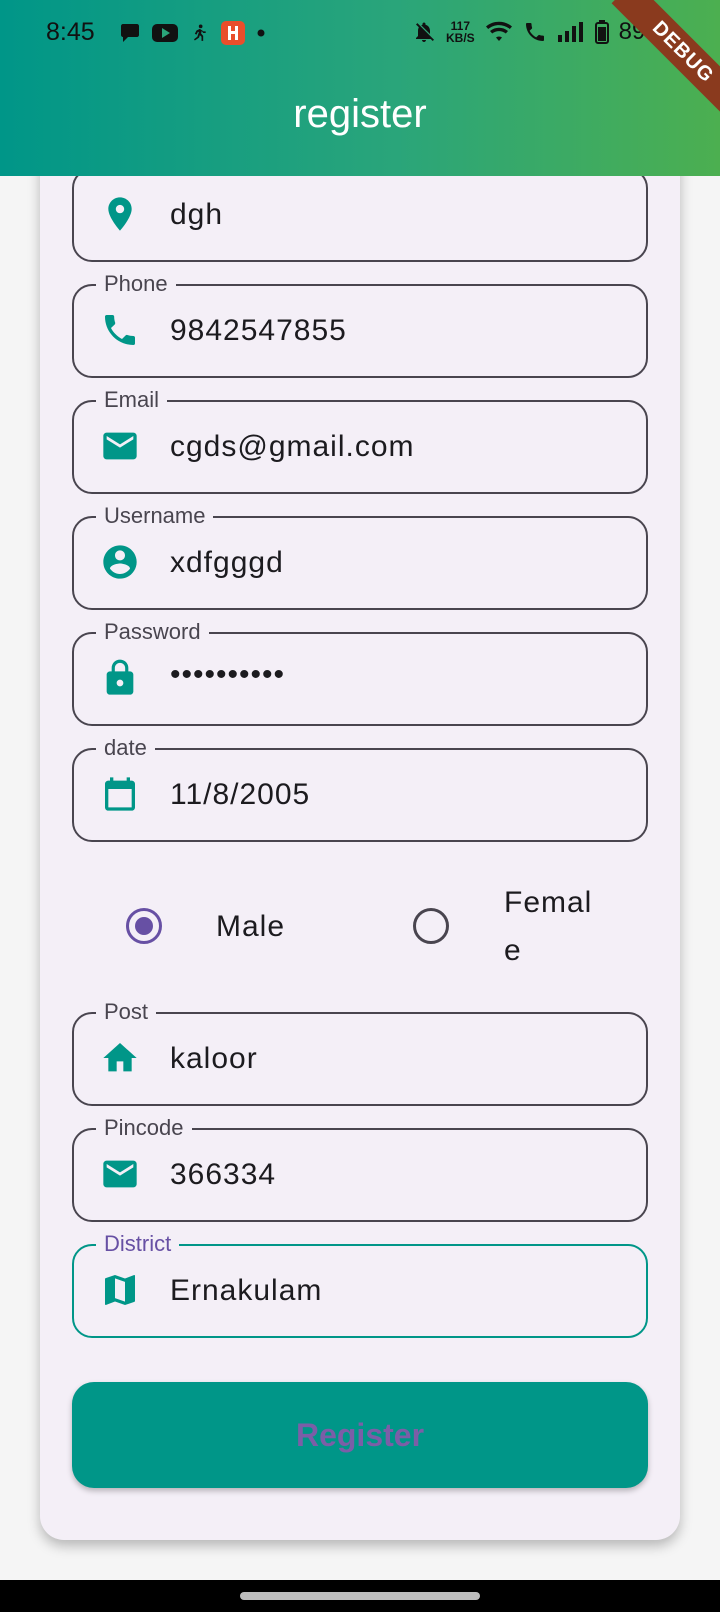 The width and height of the screenshot is (720, 1612). What do you see at coordinates (360, 32) in the screenshot?
I see `status-bar: 8:45 117 KB/S 89%` at bounding box center [360, 32].